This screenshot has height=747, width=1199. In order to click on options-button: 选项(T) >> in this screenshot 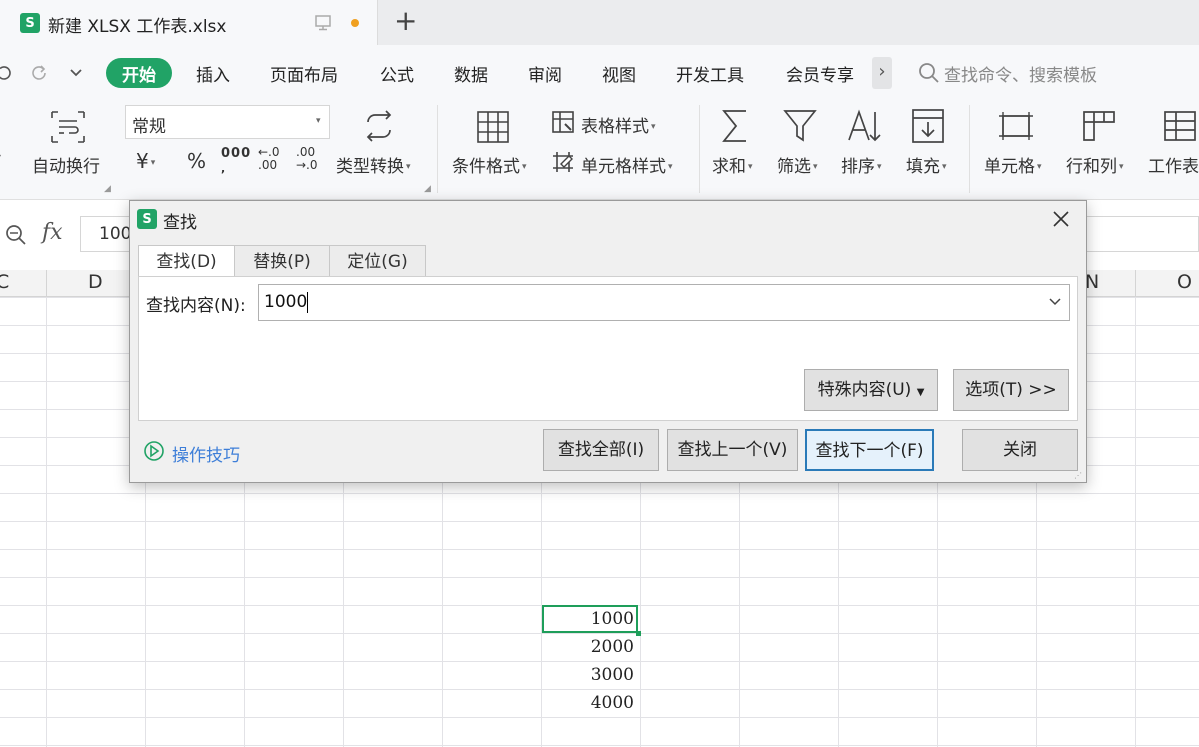, I will do `click(1011, 390)`.